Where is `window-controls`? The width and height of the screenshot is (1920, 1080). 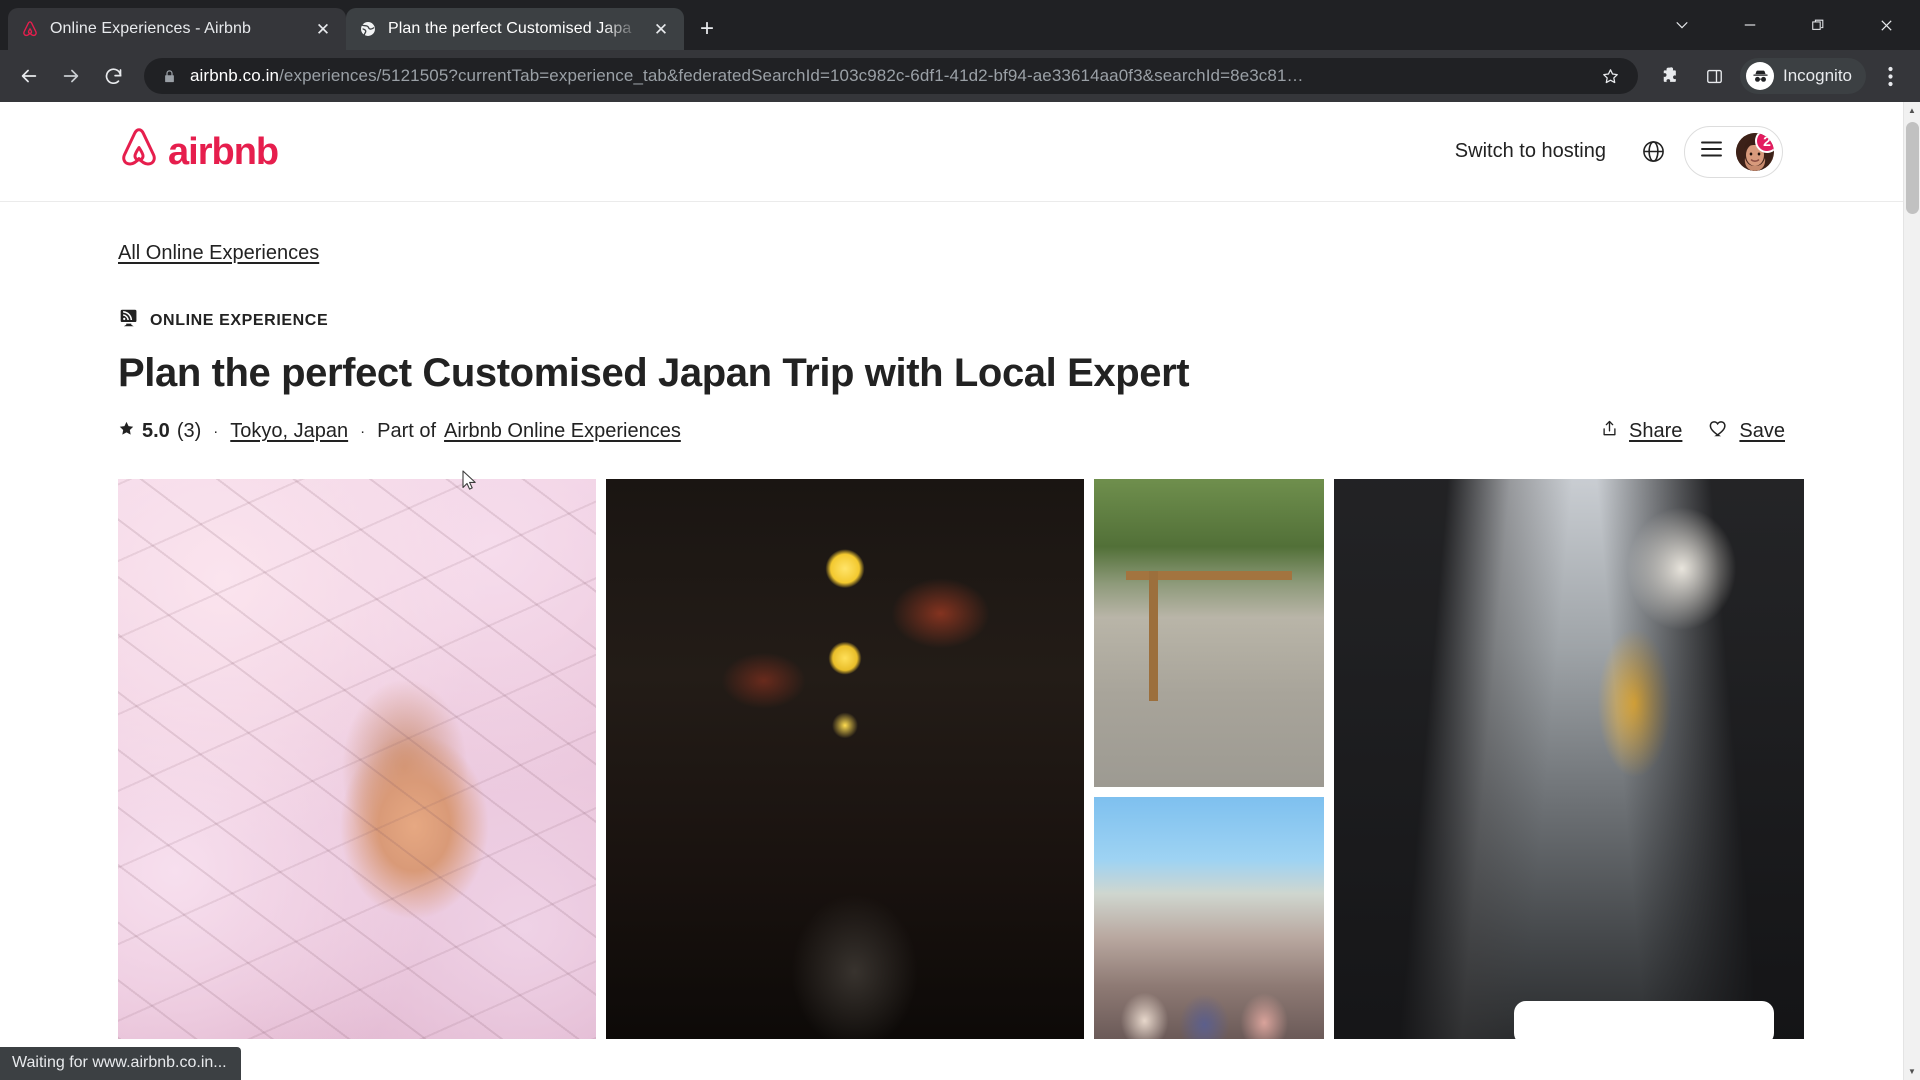
window-controls is located at coordinates (1784, 25).